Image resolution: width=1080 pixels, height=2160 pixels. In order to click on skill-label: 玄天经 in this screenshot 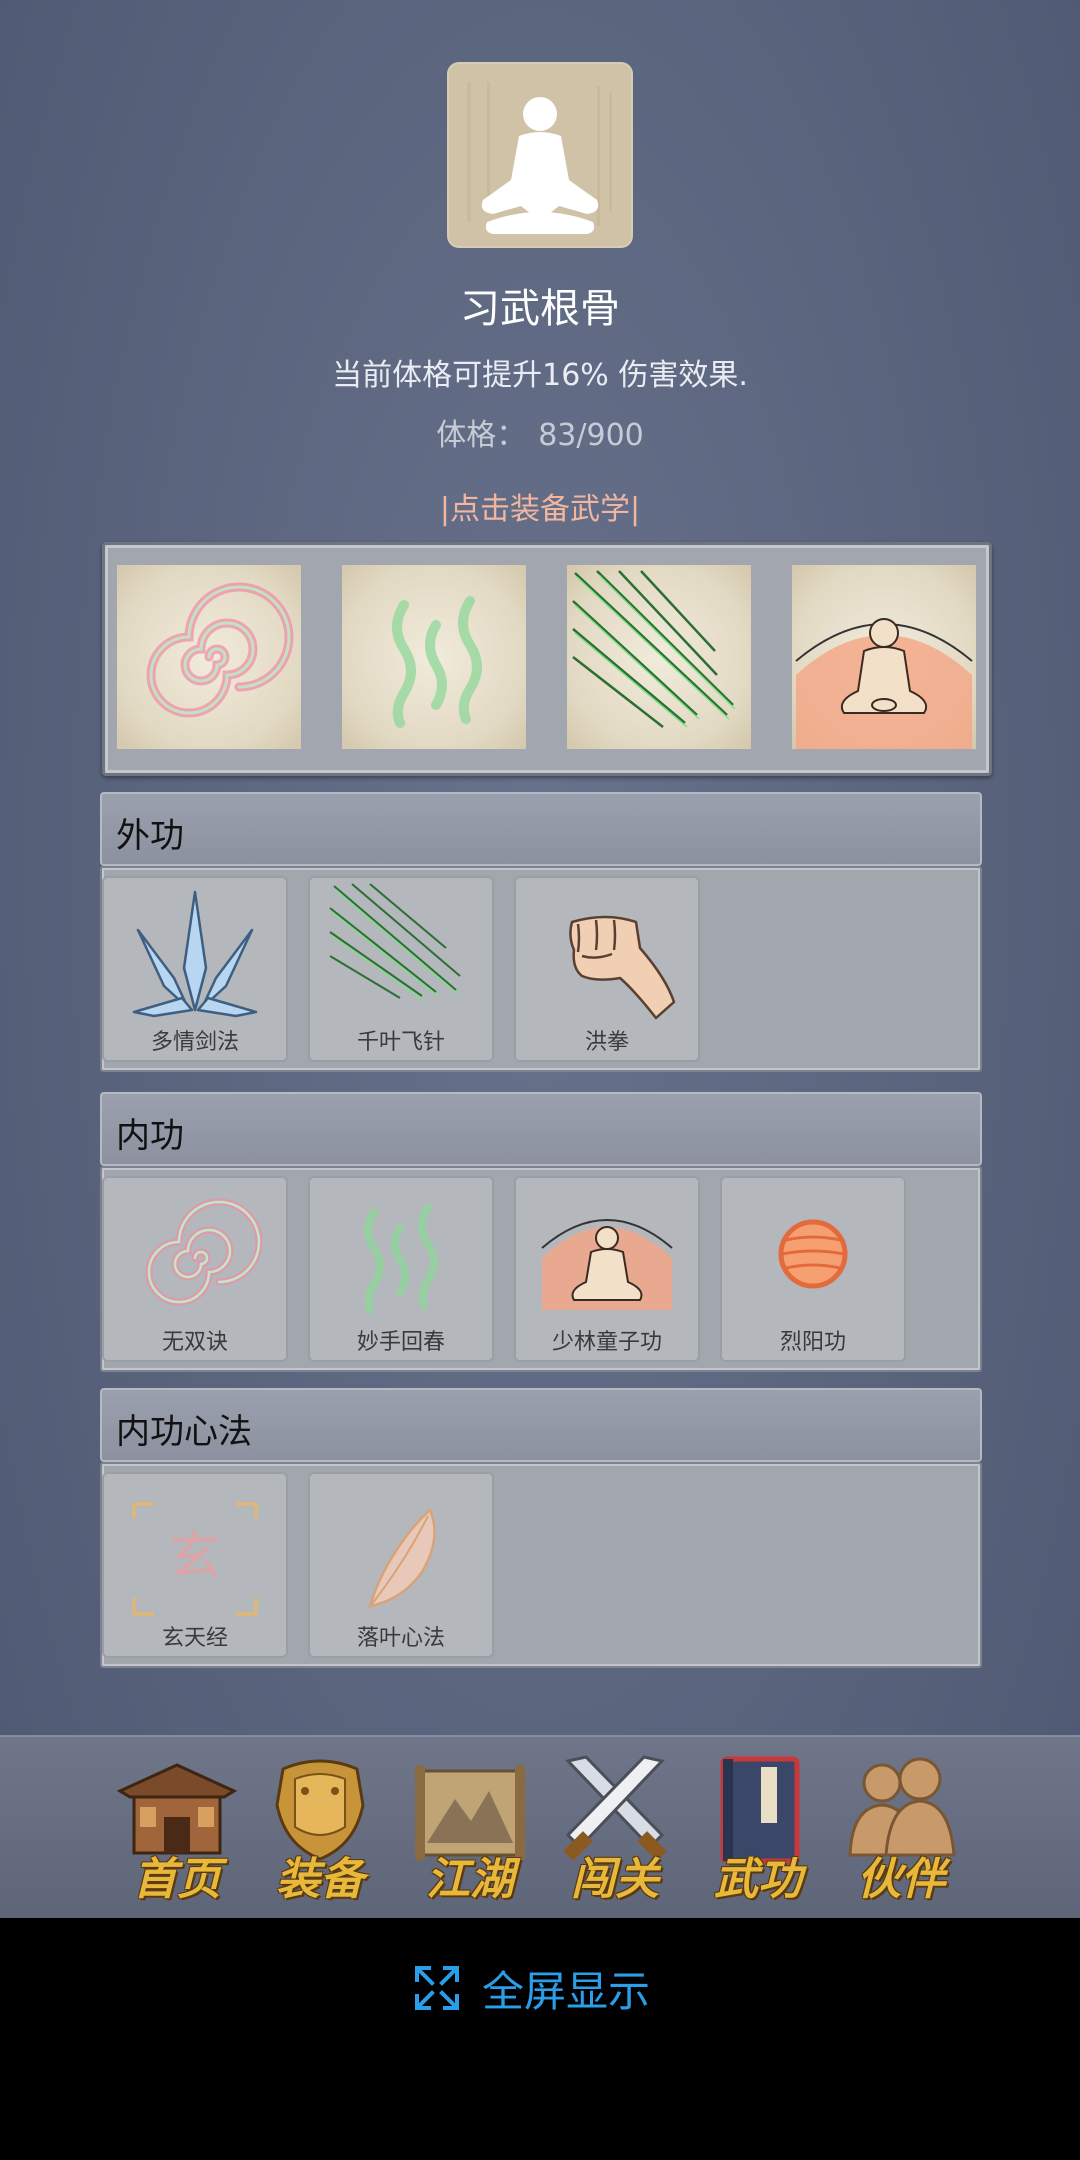, I will do `click(194, 1638)`.